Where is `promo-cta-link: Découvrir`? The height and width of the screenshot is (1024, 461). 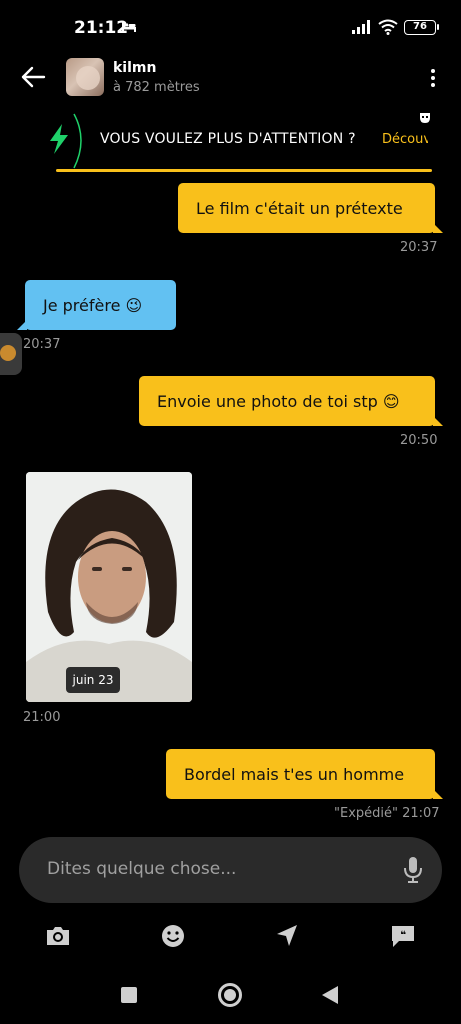 promo-cta-link: Découvrir is located at coordinates (405, 139).